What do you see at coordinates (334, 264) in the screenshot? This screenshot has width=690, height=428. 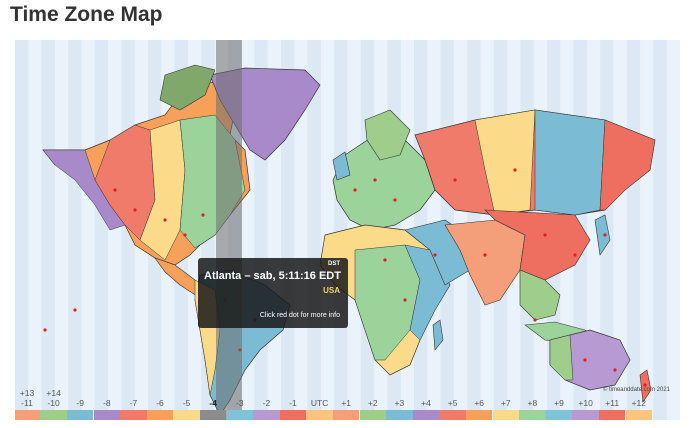 I see `dst-badge: DST` at bounding box center [334, 264].